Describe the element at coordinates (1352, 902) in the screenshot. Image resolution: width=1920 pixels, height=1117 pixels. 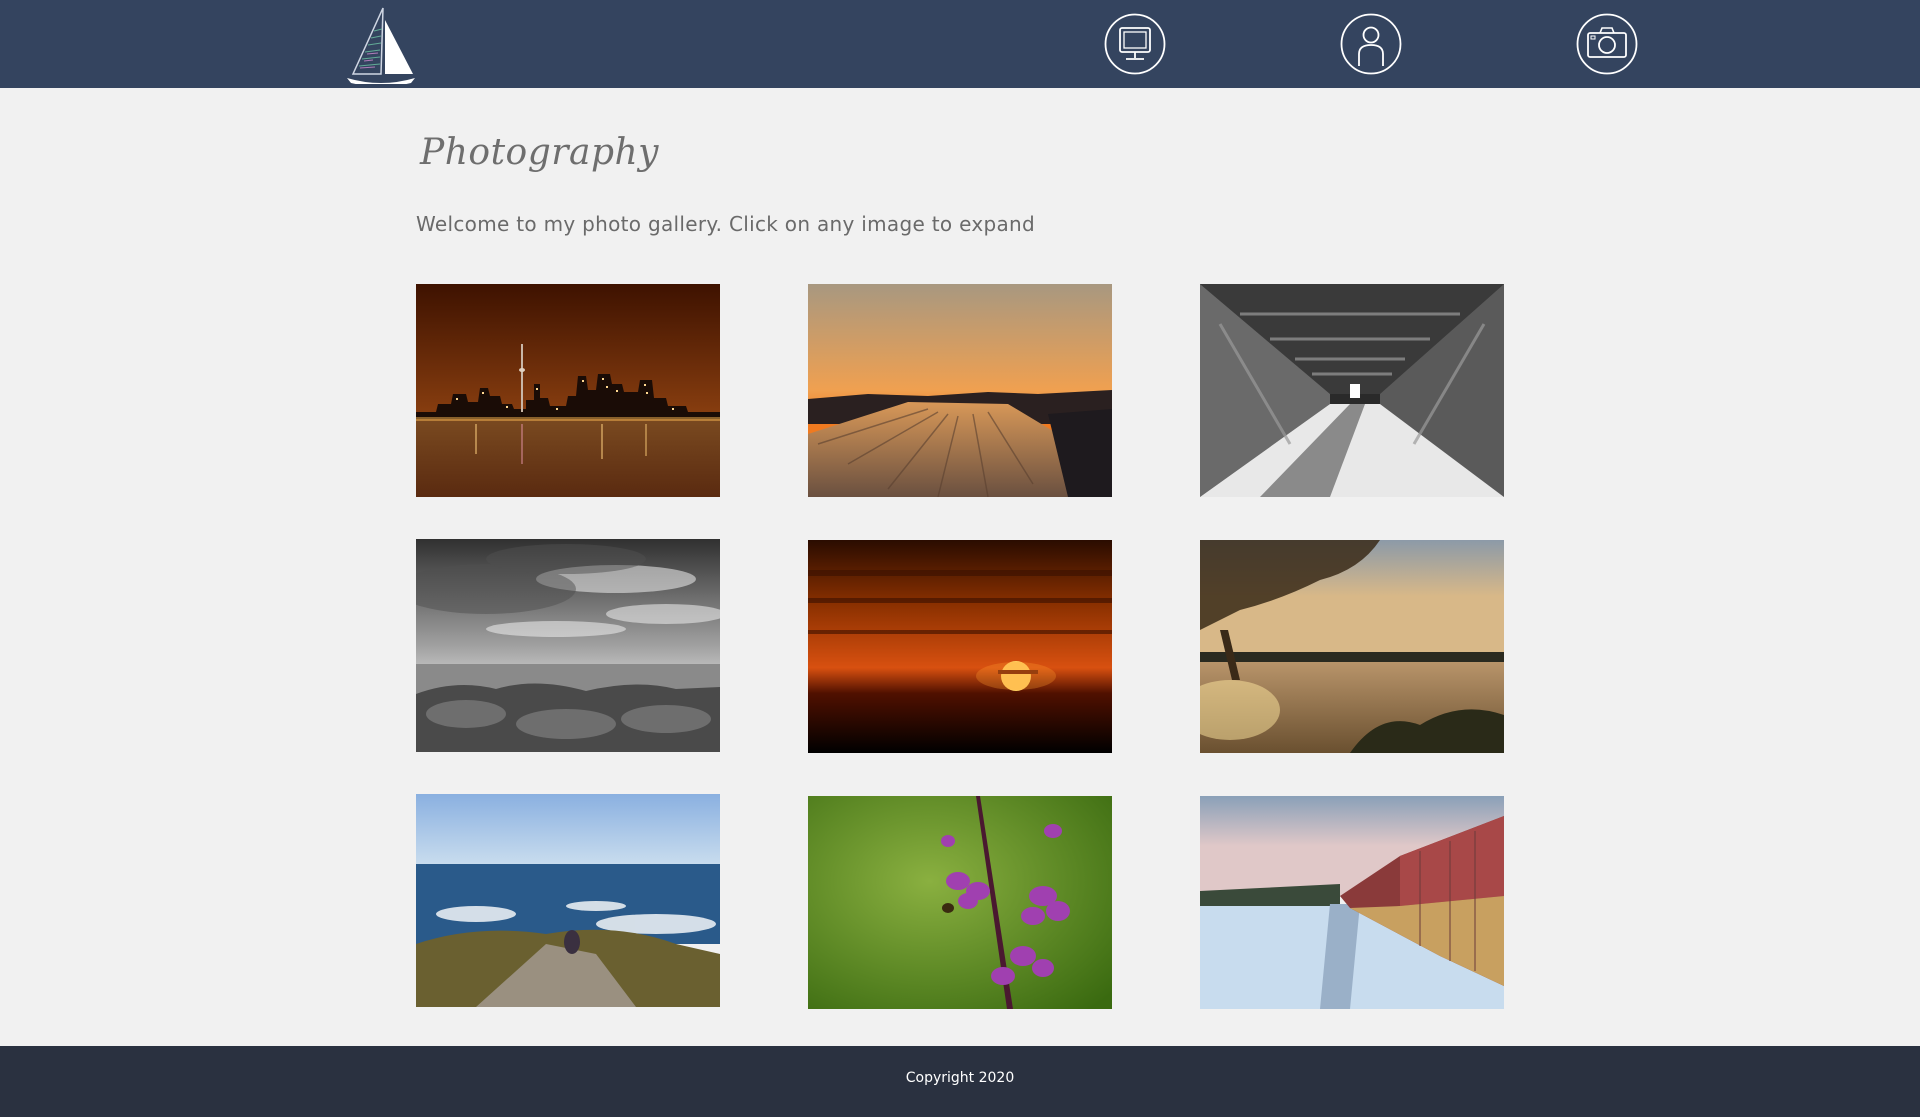
I see `gallery-photo-train-snow` at that location.